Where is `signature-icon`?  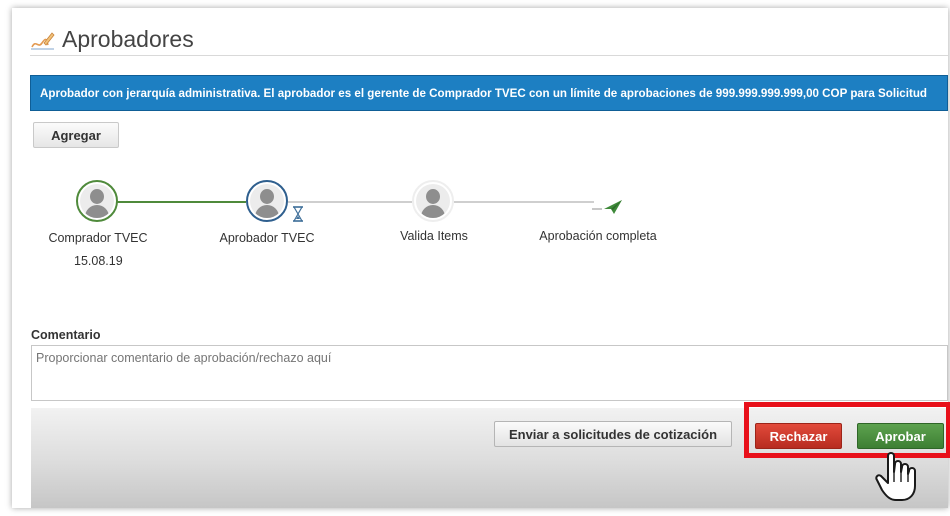 signature-icon is located at coordinates (43, 40).